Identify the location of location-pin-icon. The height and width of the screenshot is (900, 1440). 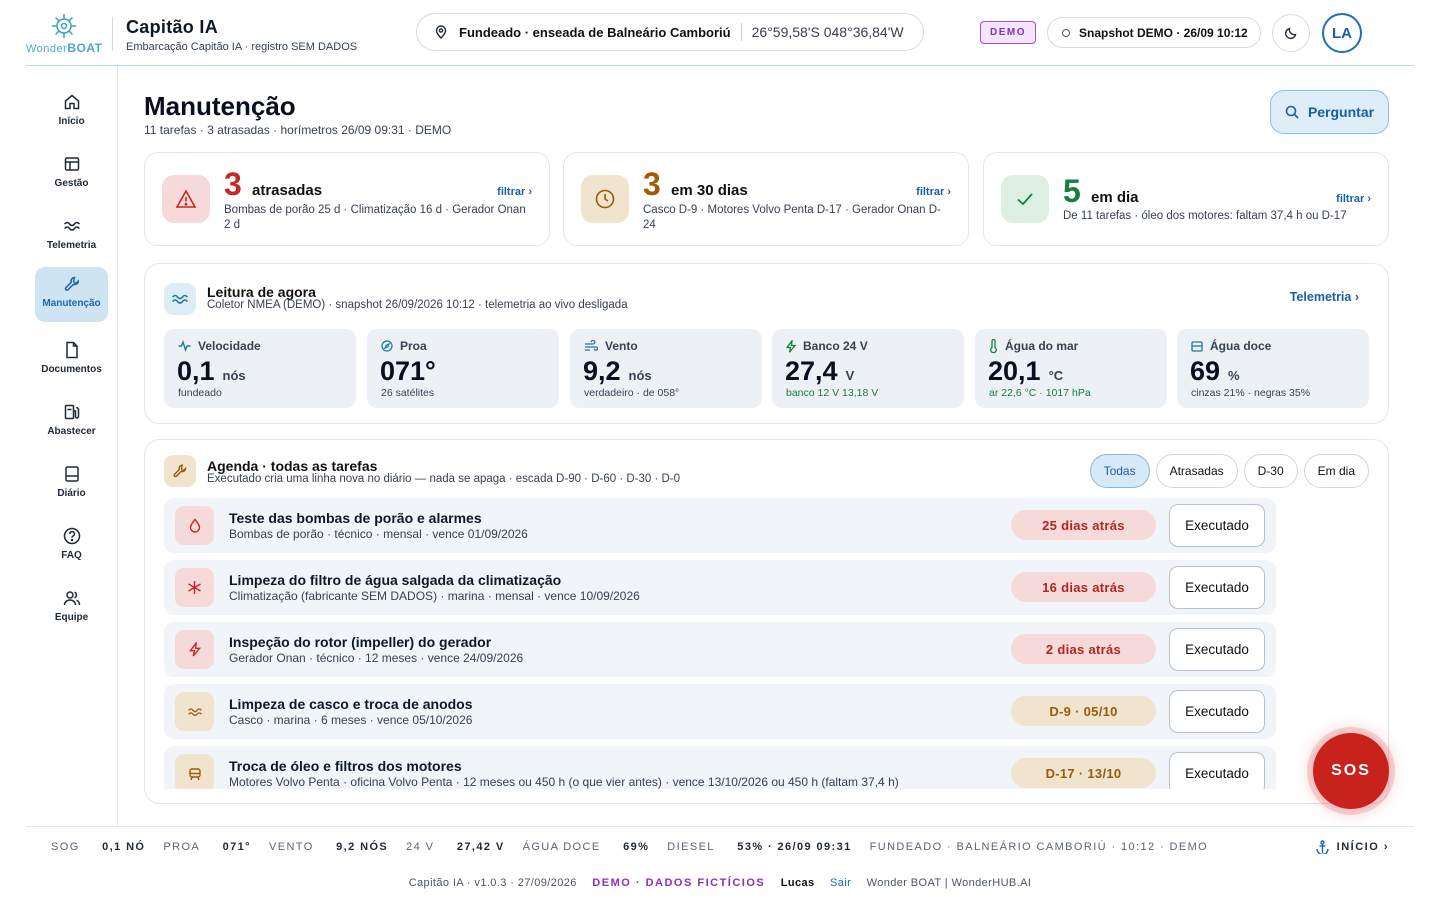
(441, 32).